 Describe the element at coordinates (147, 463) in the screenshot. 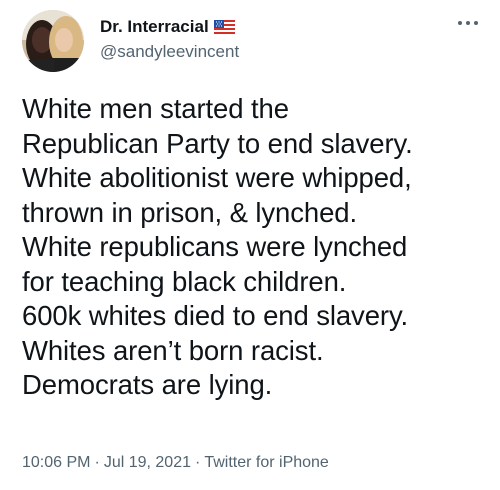

I see `tweet-date: Jul 19, 2021` at that location.